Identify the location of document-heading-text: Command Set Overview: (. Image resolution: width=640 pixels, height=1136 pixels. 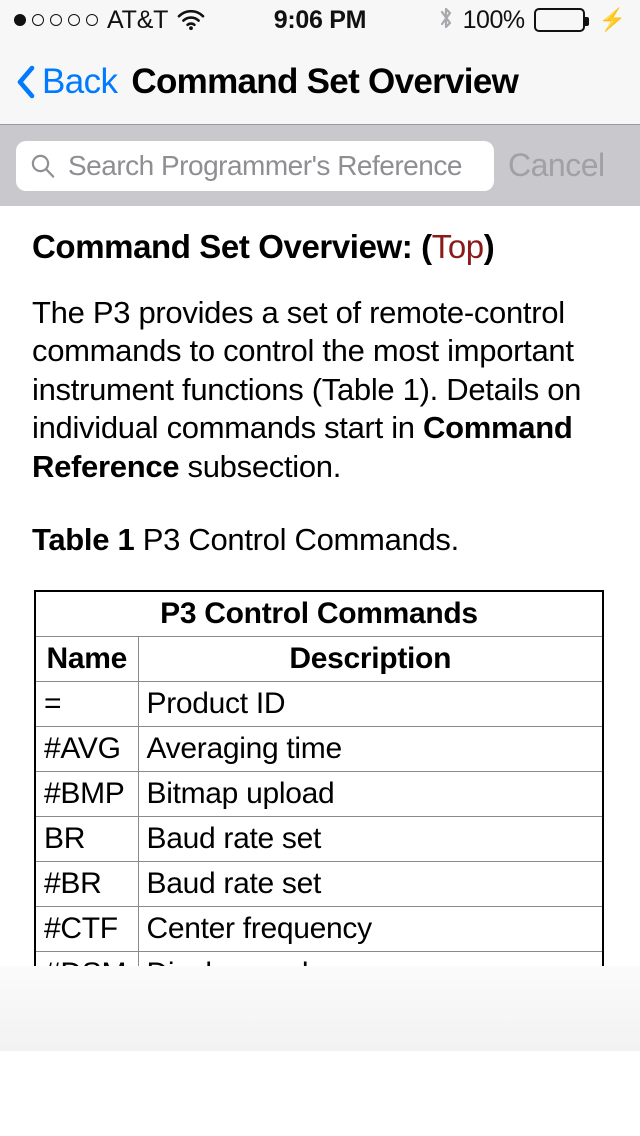
(232, 246).